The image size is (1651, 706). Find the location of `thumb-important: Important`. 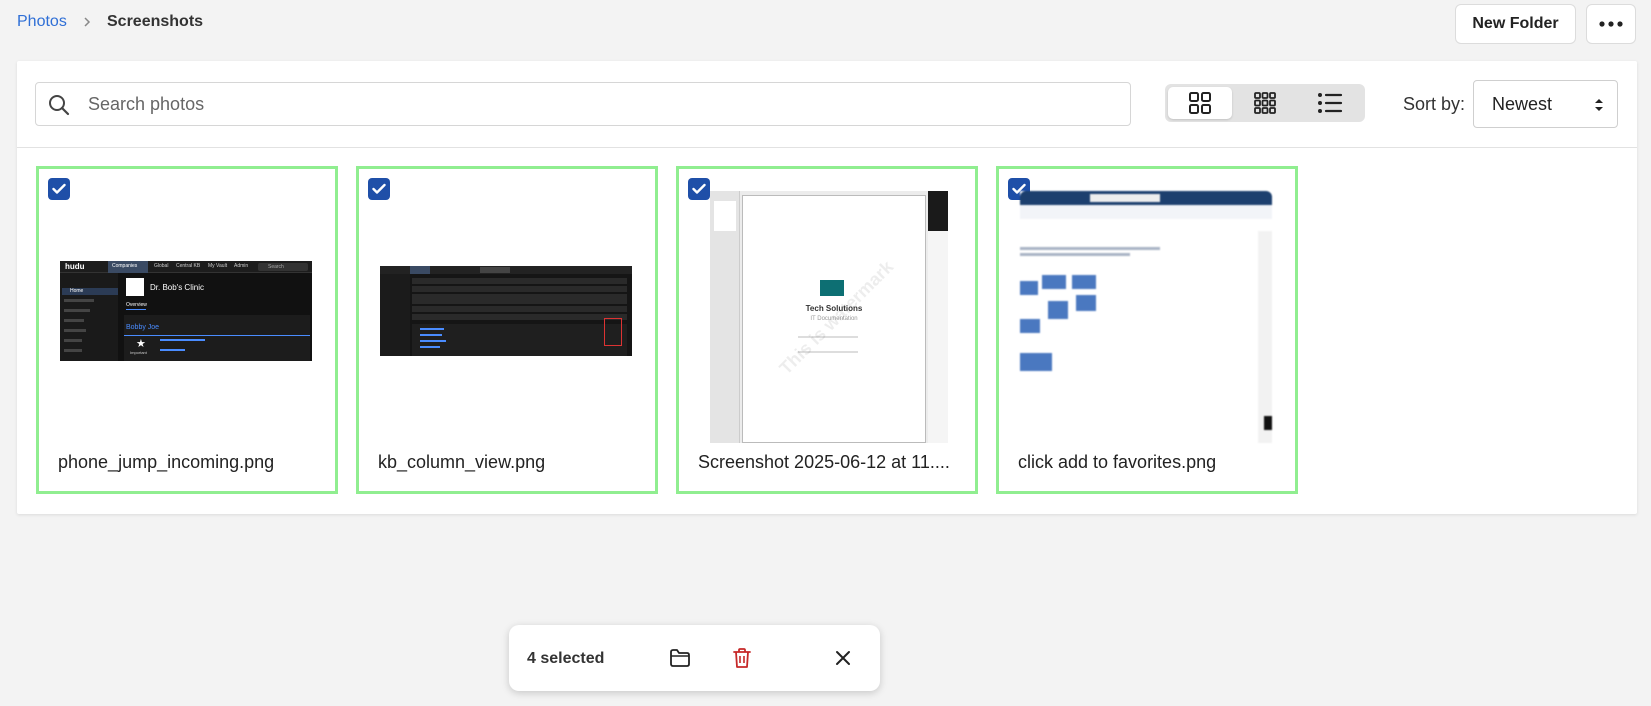

thumb-important: Important is located at coordinates (138, 352).